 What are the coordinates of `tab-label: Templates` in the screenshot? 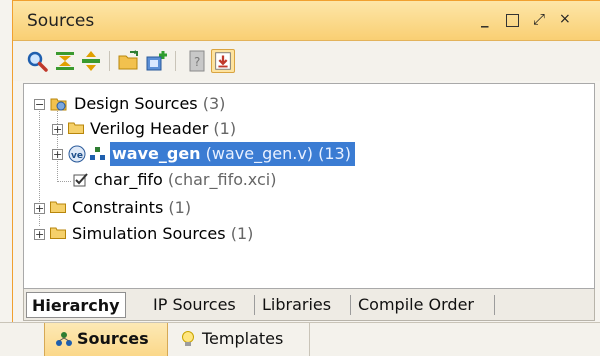 It's located at (243, 338).